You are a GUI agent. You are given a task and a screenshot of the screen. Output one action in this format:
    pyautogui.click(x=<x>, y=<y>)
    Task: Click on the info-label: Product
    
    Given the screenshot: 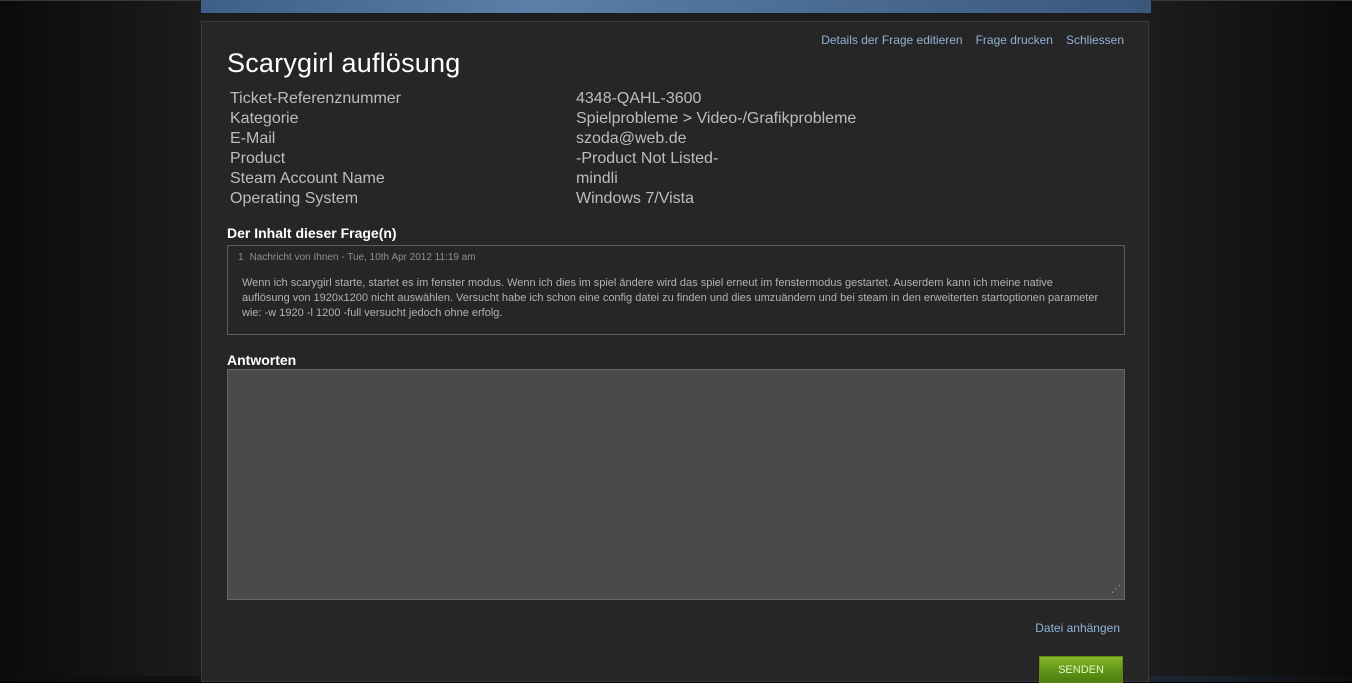 What is the action you would take?
    pyautogui.click(x=258, y=158)
    